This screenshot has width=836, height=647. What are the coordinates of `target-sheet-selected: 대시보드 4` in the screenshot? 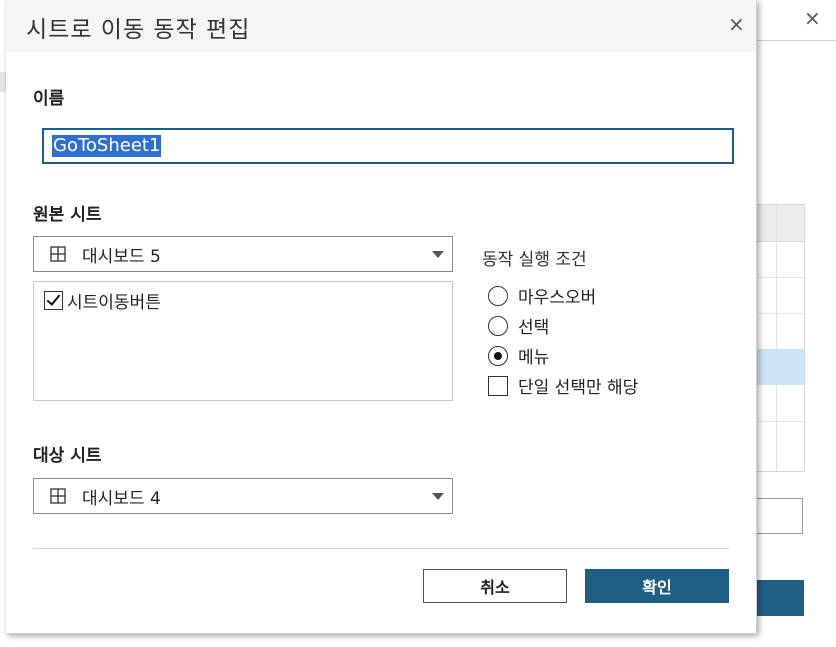 It's located at (121, 498).